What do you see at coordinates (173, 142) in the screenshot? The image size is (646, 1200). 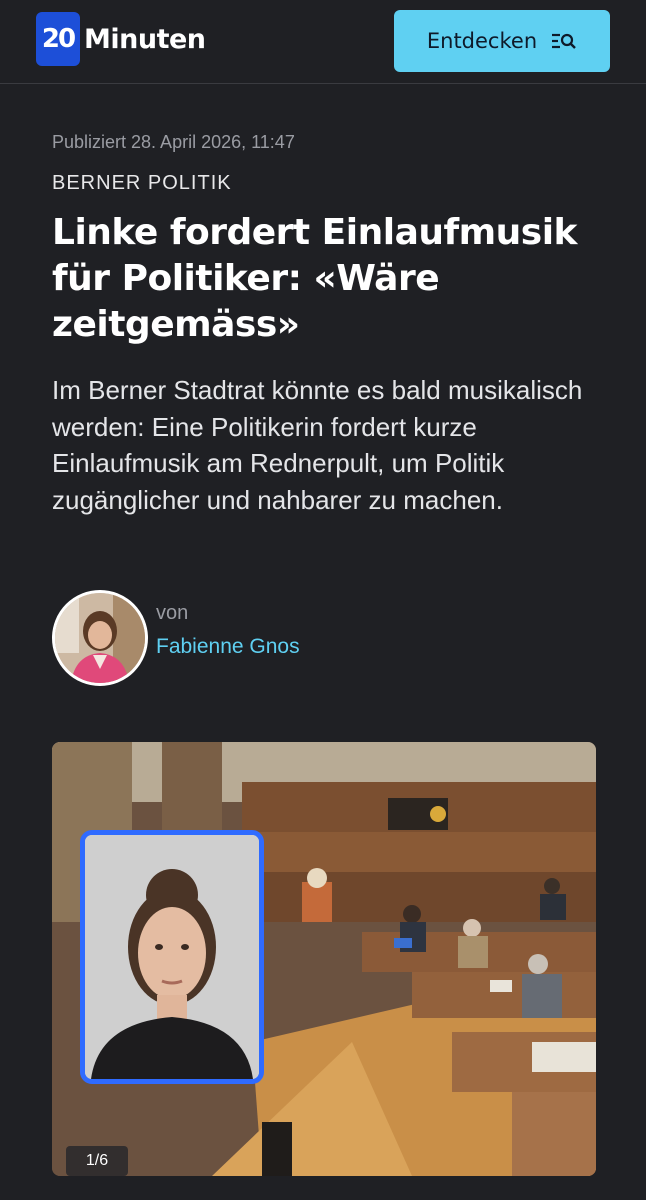 I see `publish-date: Publiziert 28. April 2026, 11:47` at bounding box center [173, 142].